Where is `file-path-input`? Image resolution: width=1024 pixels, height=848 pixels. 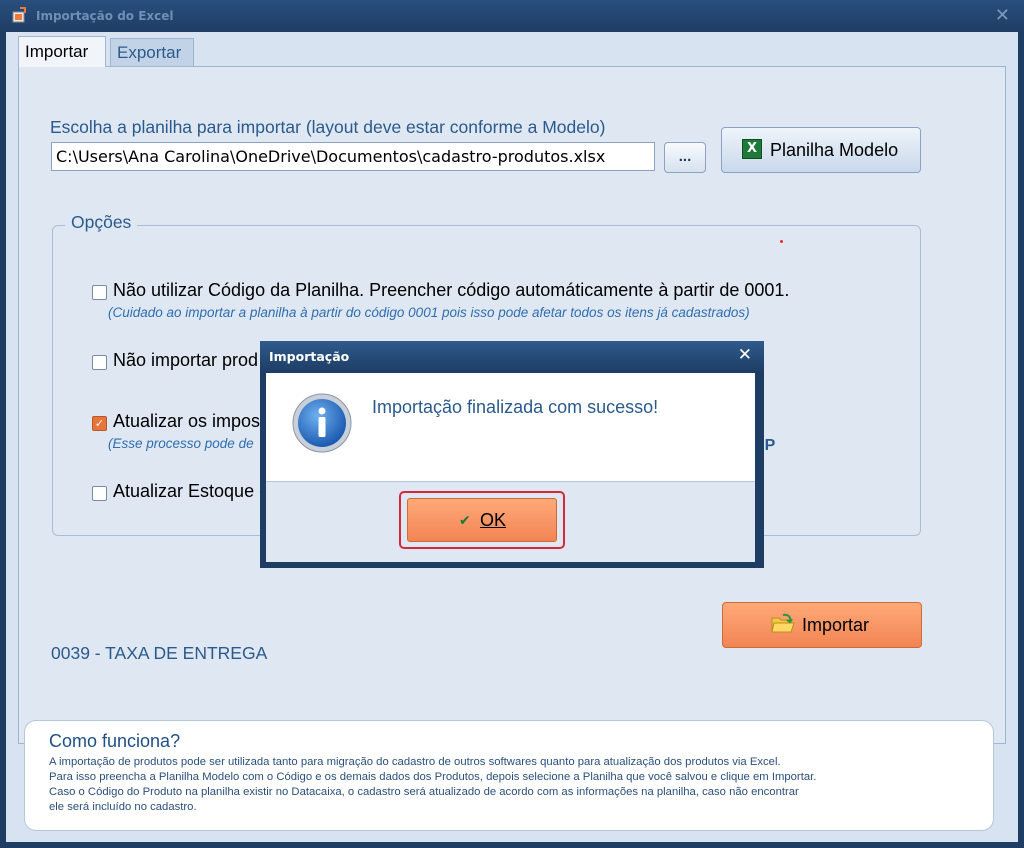 file-path-input is located at coordinates (353, 156).